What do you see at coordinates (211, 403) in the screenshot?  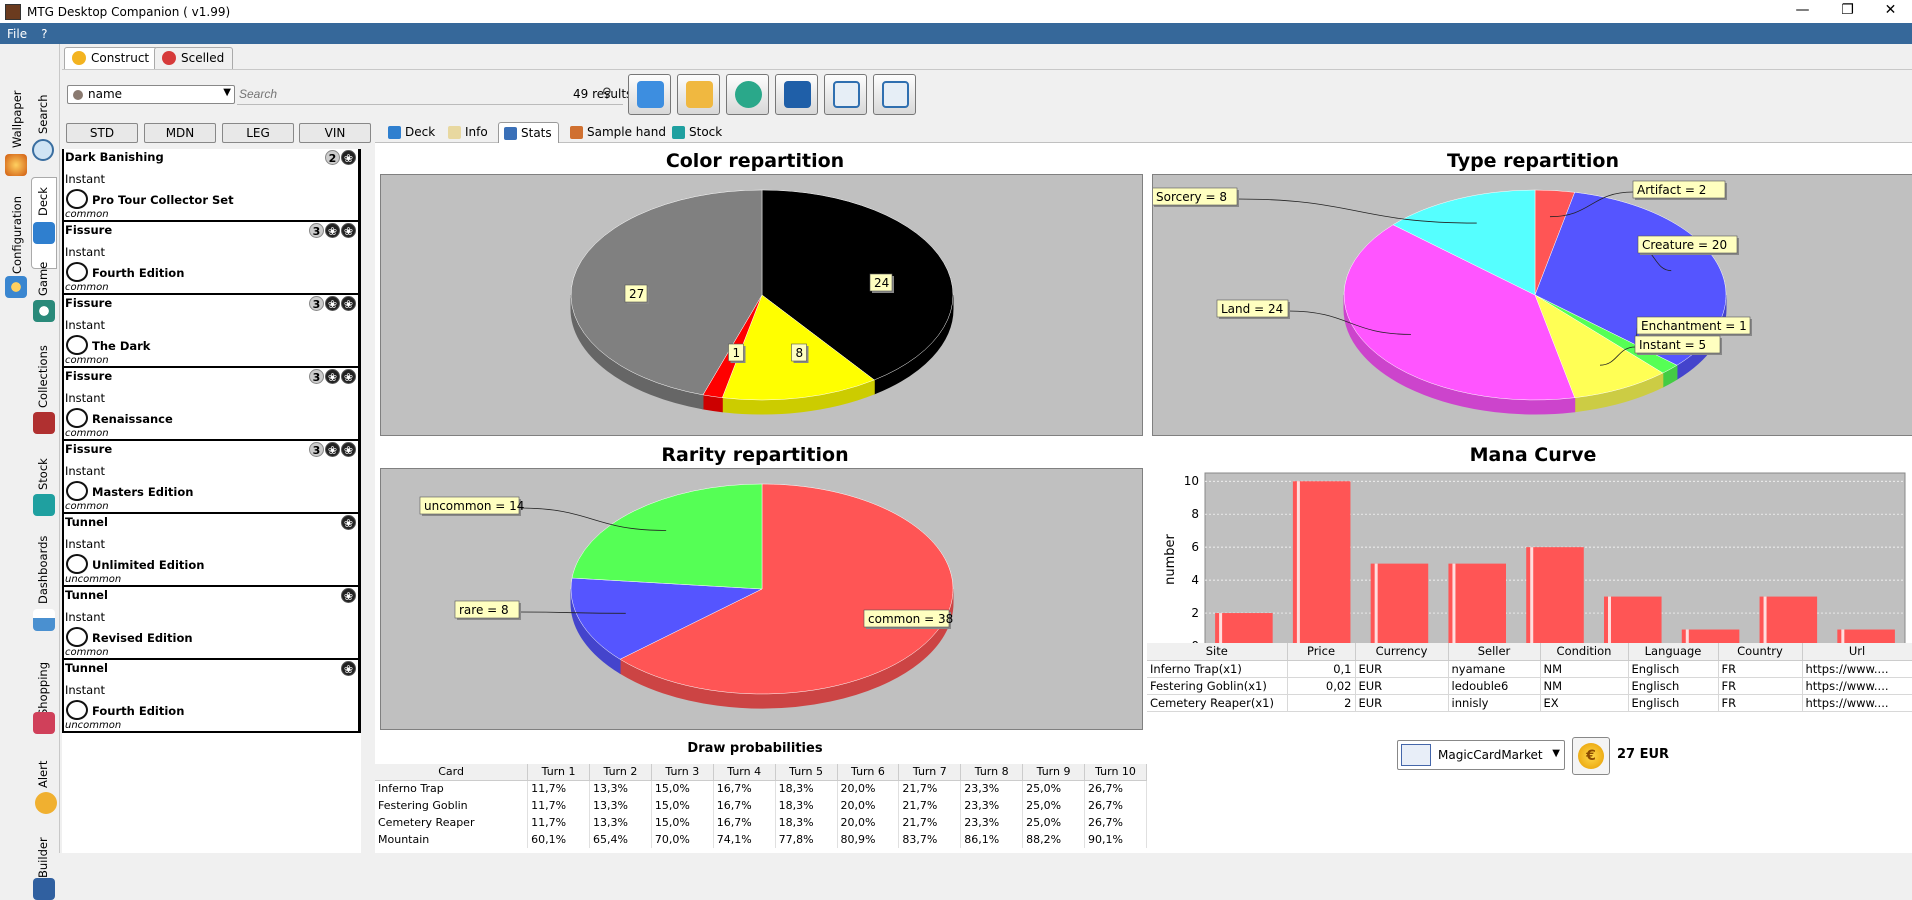 I see `card-list-item: FissureInstantRenaissancecommon3❀❀` at bounding box center [211, 403].